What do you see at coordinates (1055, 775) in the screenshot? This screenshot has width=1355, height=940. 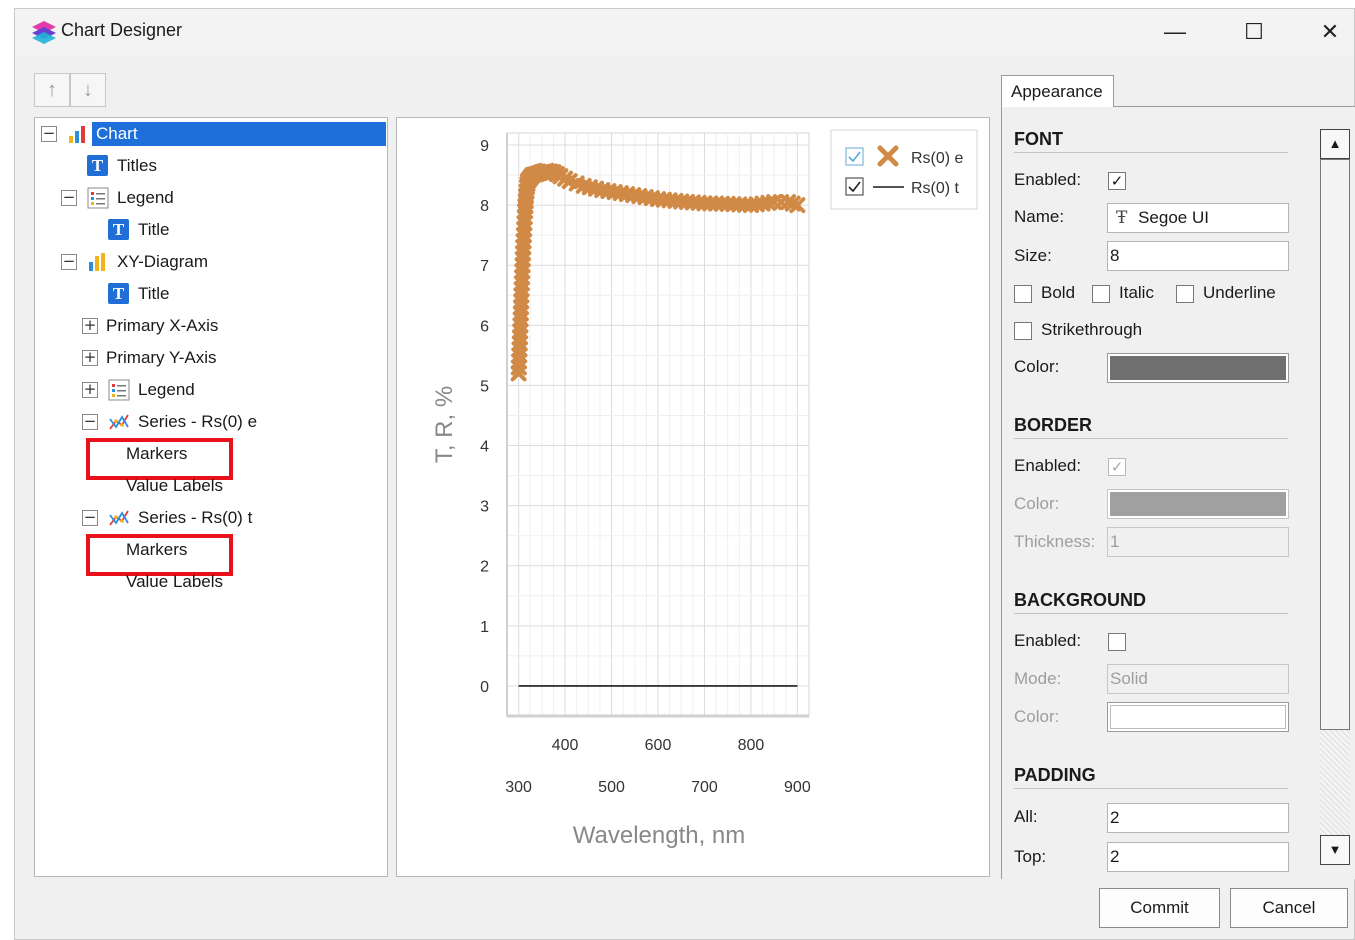 I see `section-padding-header: PADDING` at bounding box center [1055, 775].